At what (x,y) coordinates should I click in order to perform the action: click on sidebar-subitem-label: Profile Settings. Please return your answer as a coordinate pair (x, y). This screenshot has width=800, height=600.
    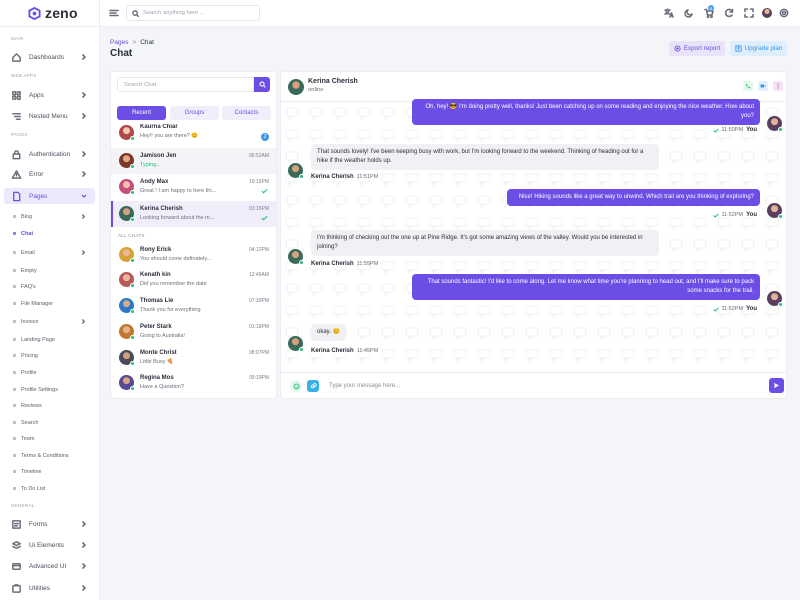
    Looking at the image, I should click on (39, 389).